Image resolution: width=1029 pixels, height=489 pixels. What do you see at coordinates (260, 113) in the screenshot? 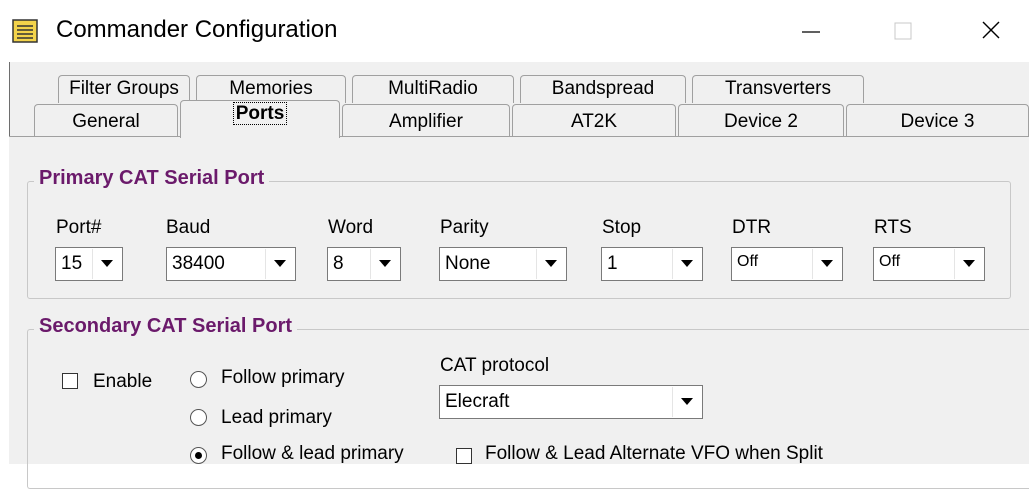
I see `tab-label: Ports` at bounding box center [260, 113].